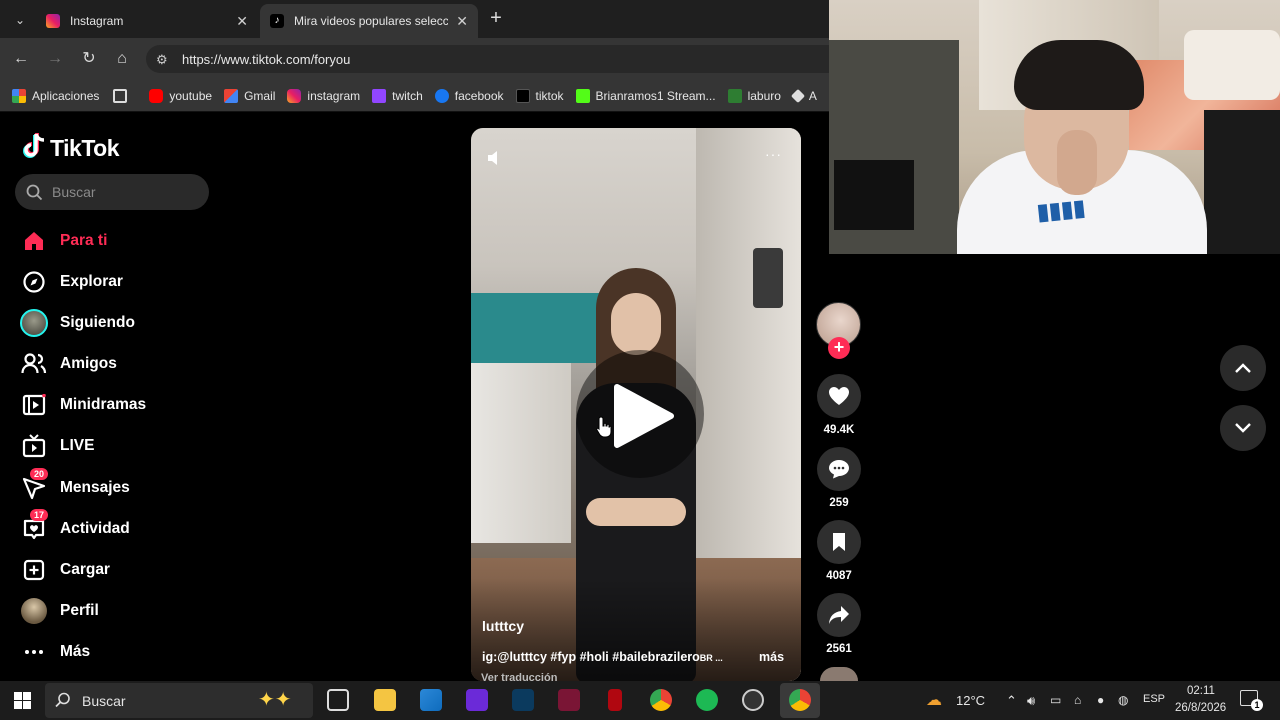 The image size is (1280, 720). I want to click on following-avatar-icon, so click(34, 323).